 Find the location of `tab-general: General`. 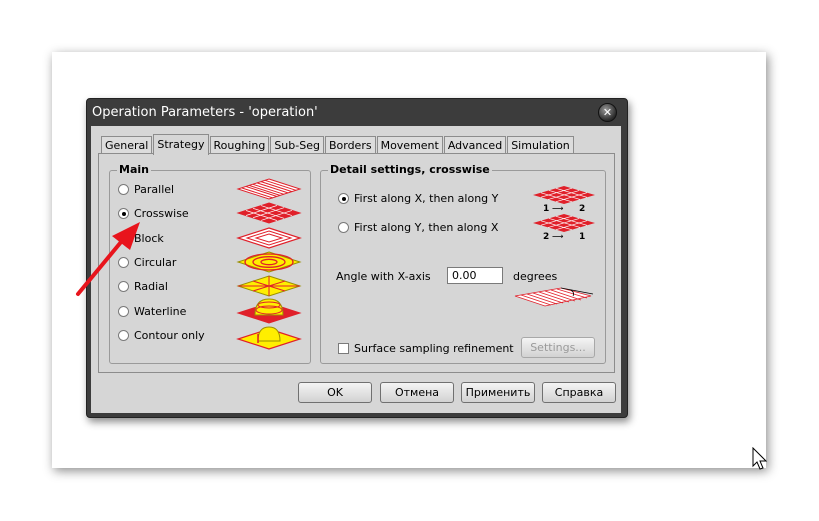

tab-general: General is located at coordinates (127, 145).